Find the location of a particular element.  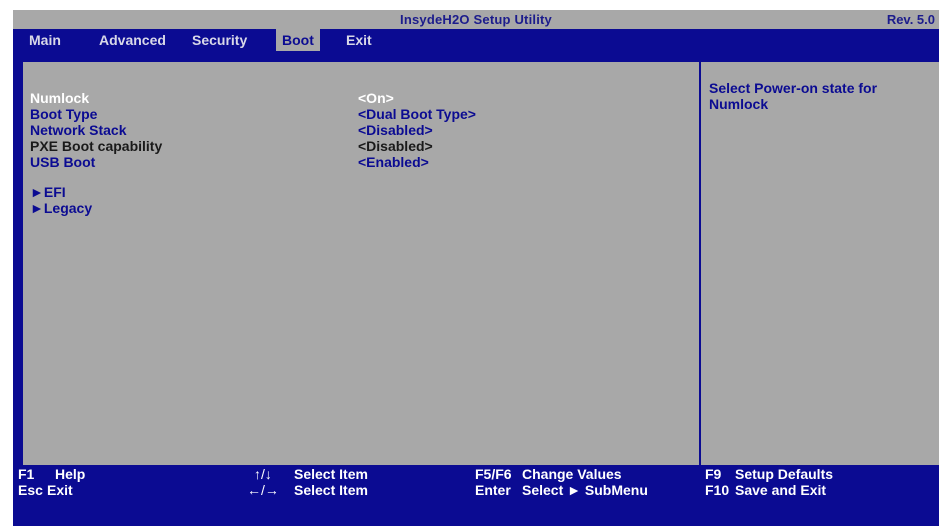

key-select-item-vertical: ↑/↓ Select Item is located at coordinates (311, 474).